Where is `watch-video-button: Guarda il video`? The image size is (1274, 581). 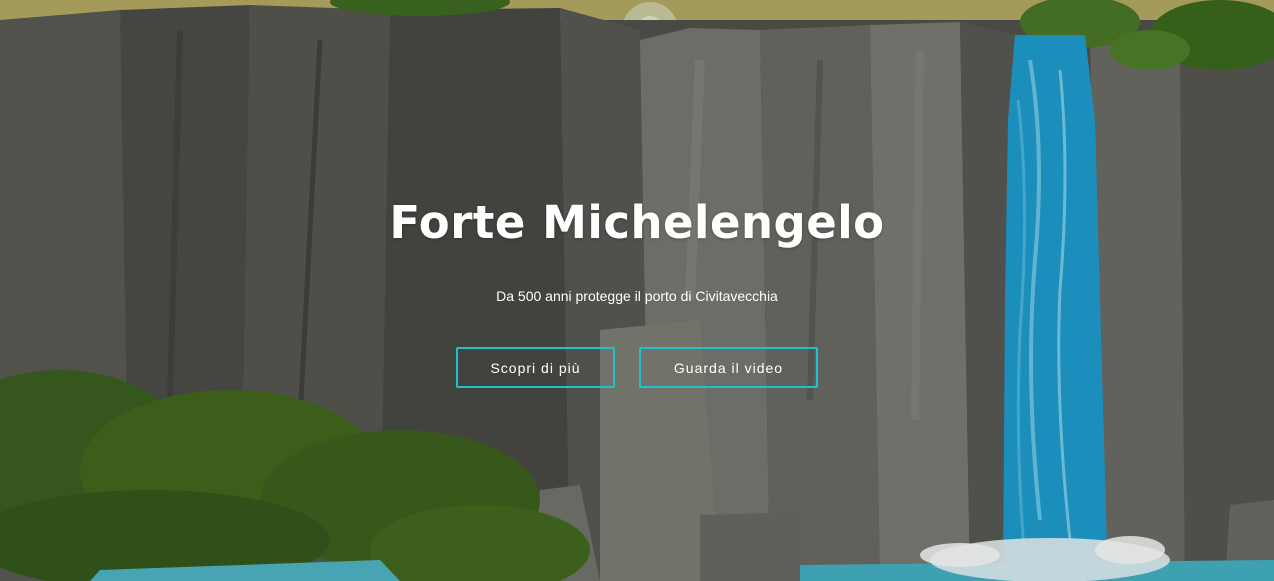 watch-video-button: Guarda il video is located at coordinates (728, 367).